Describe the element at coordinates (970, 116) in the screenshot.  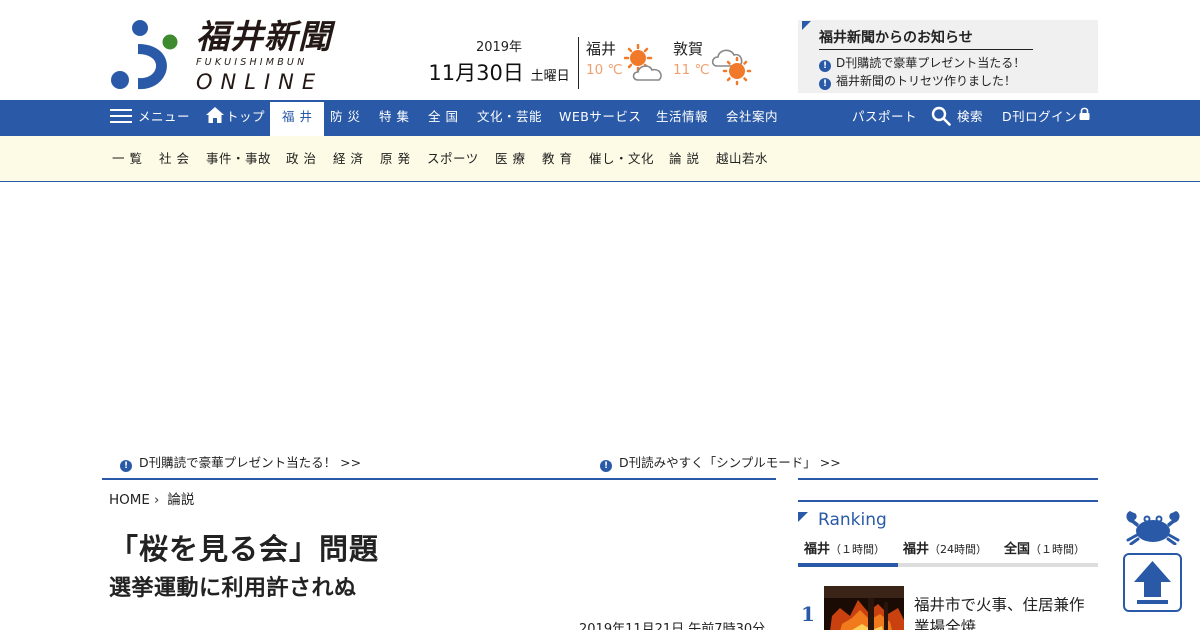
I see `search-label: 検索` at that location.